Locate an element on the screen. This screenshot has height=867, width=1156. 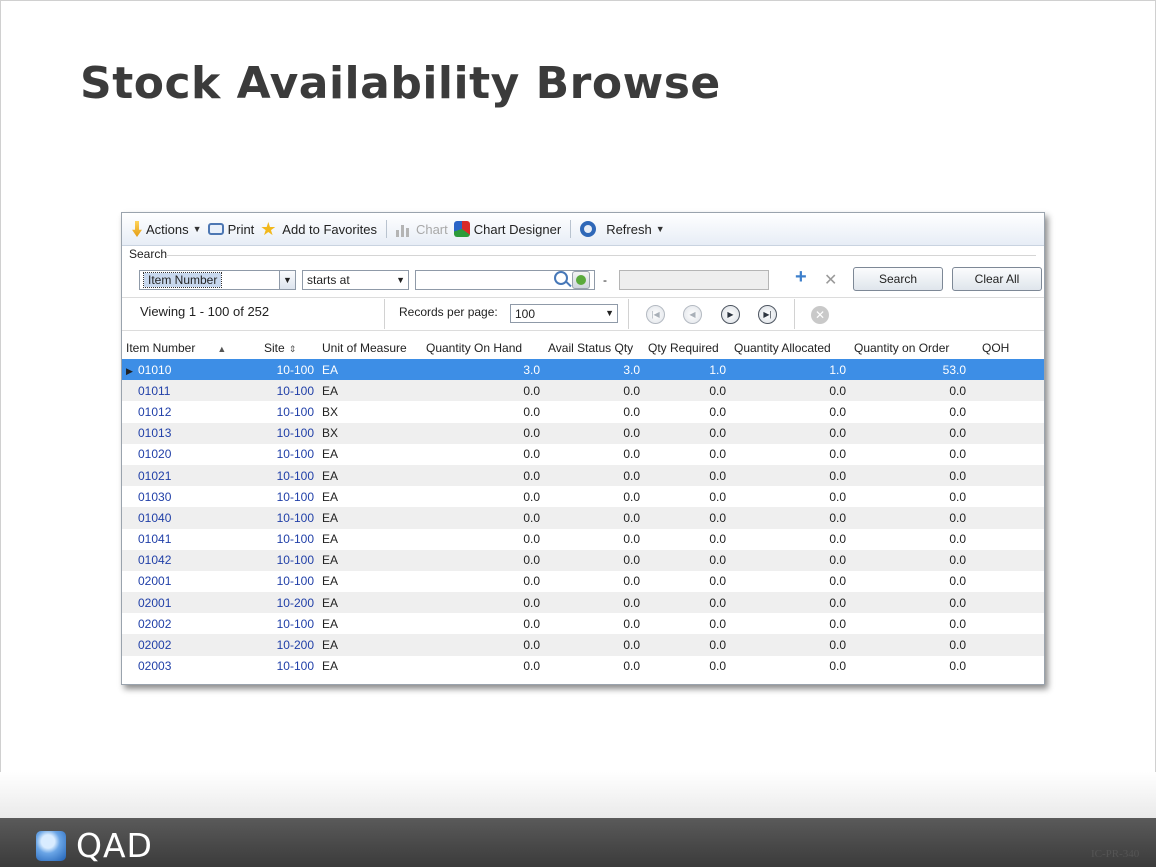
search-value-input is located at coordinates (505, 280).